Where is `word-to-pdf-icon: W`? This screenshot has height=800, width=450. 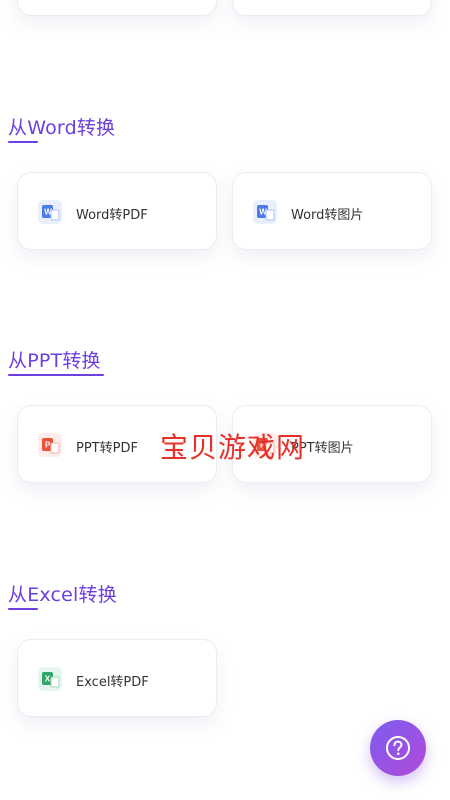 word-to-pdf-icon: W is located at coordinates (50, 212).